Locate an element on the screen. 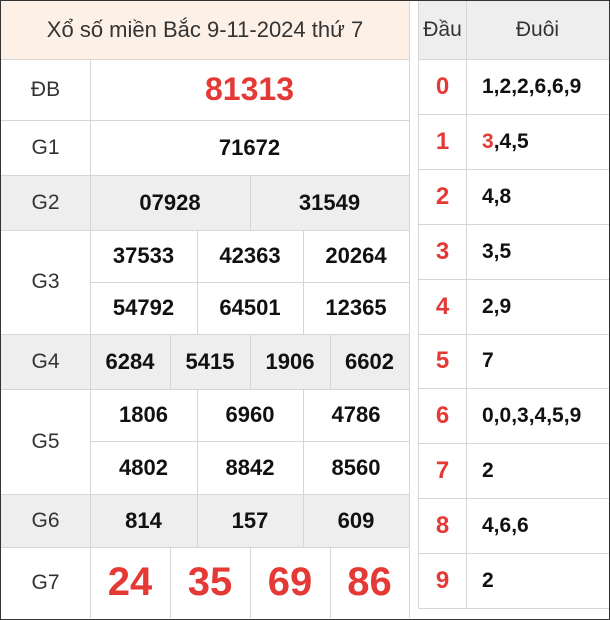  loto-tail-values: 4,6,6 is located at coordinates (505, 525).